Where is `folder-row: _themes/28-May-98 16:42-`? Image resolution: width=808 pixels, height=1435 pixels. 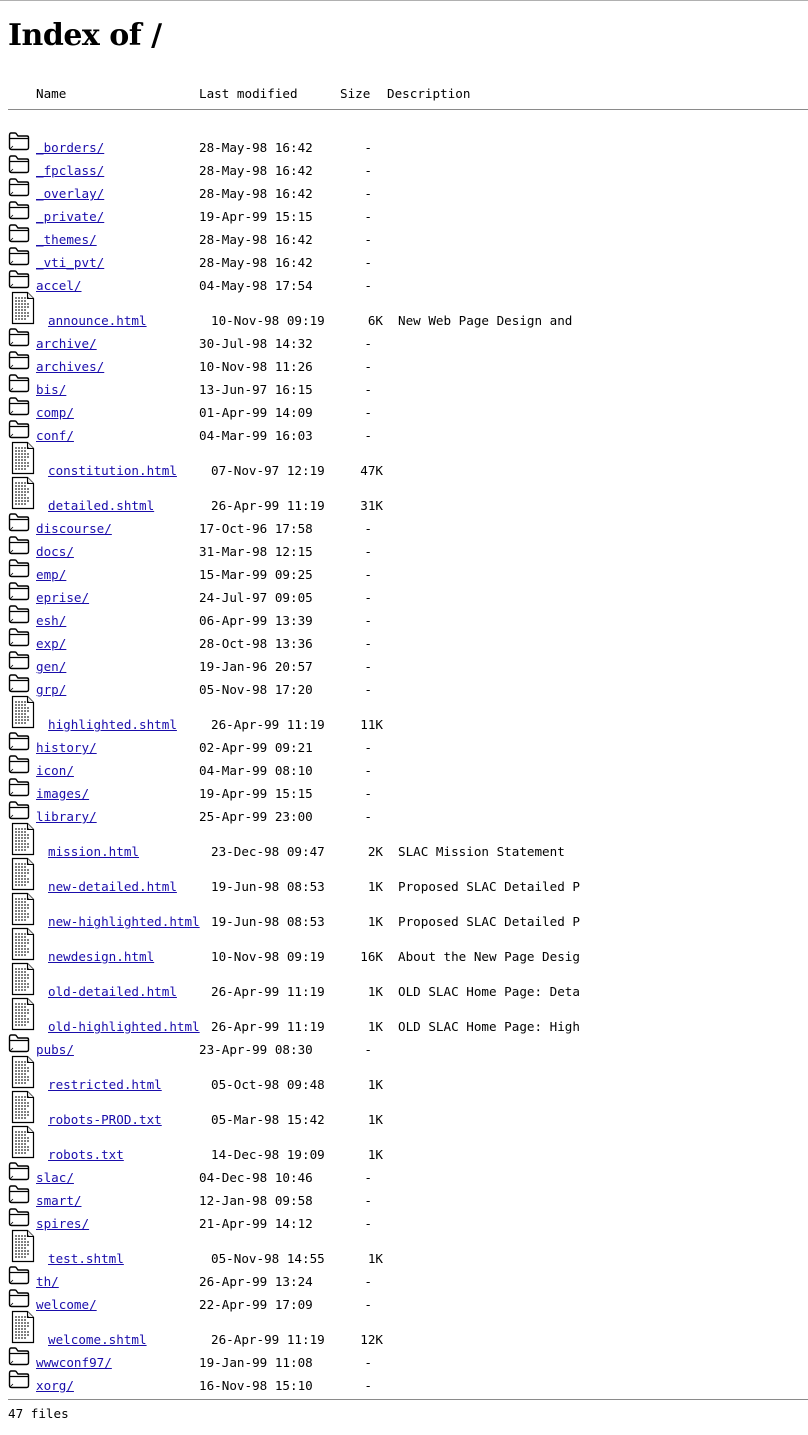 folder-row: _themes/28-May-98 16:42- is located at coordinates (404, 234).